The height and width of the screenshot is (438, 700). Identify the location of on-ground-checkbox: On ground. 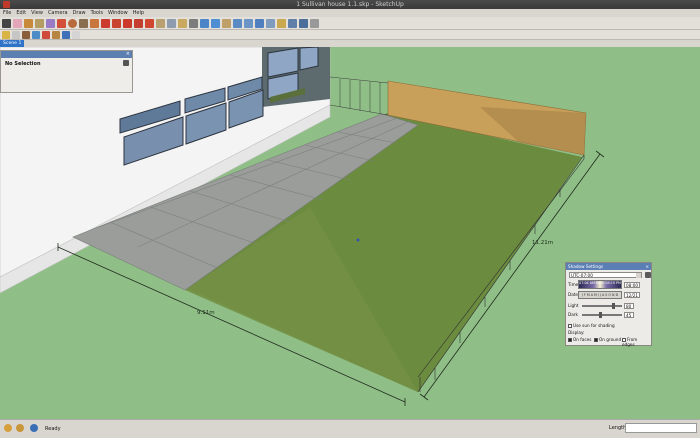
(607, 339).